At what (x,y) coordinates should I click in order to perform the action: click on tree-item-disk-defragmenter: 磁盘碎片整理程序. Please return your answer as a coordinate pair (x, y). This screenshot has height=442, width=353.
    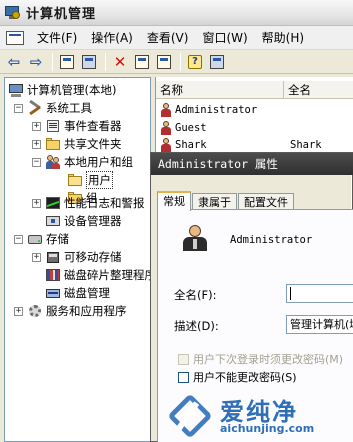
    Looking at the image, I should click on (98, 275).